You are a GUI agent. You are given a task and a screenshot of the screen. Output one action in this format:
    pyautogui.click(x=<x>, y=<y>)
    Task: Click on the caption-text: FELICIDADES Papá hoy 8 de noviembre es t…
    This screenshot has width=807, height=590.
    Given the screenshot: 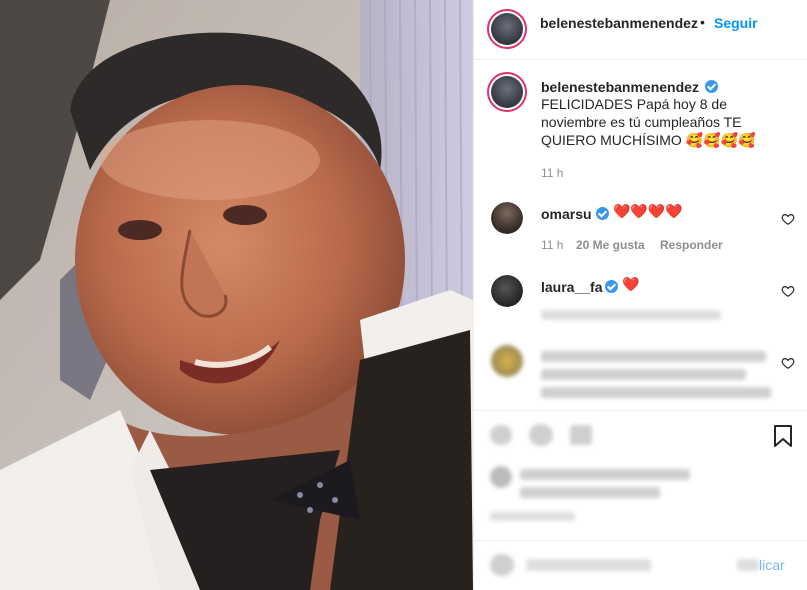 What is the action you would take?
    pyautogui.click(x=648, y=122)
    